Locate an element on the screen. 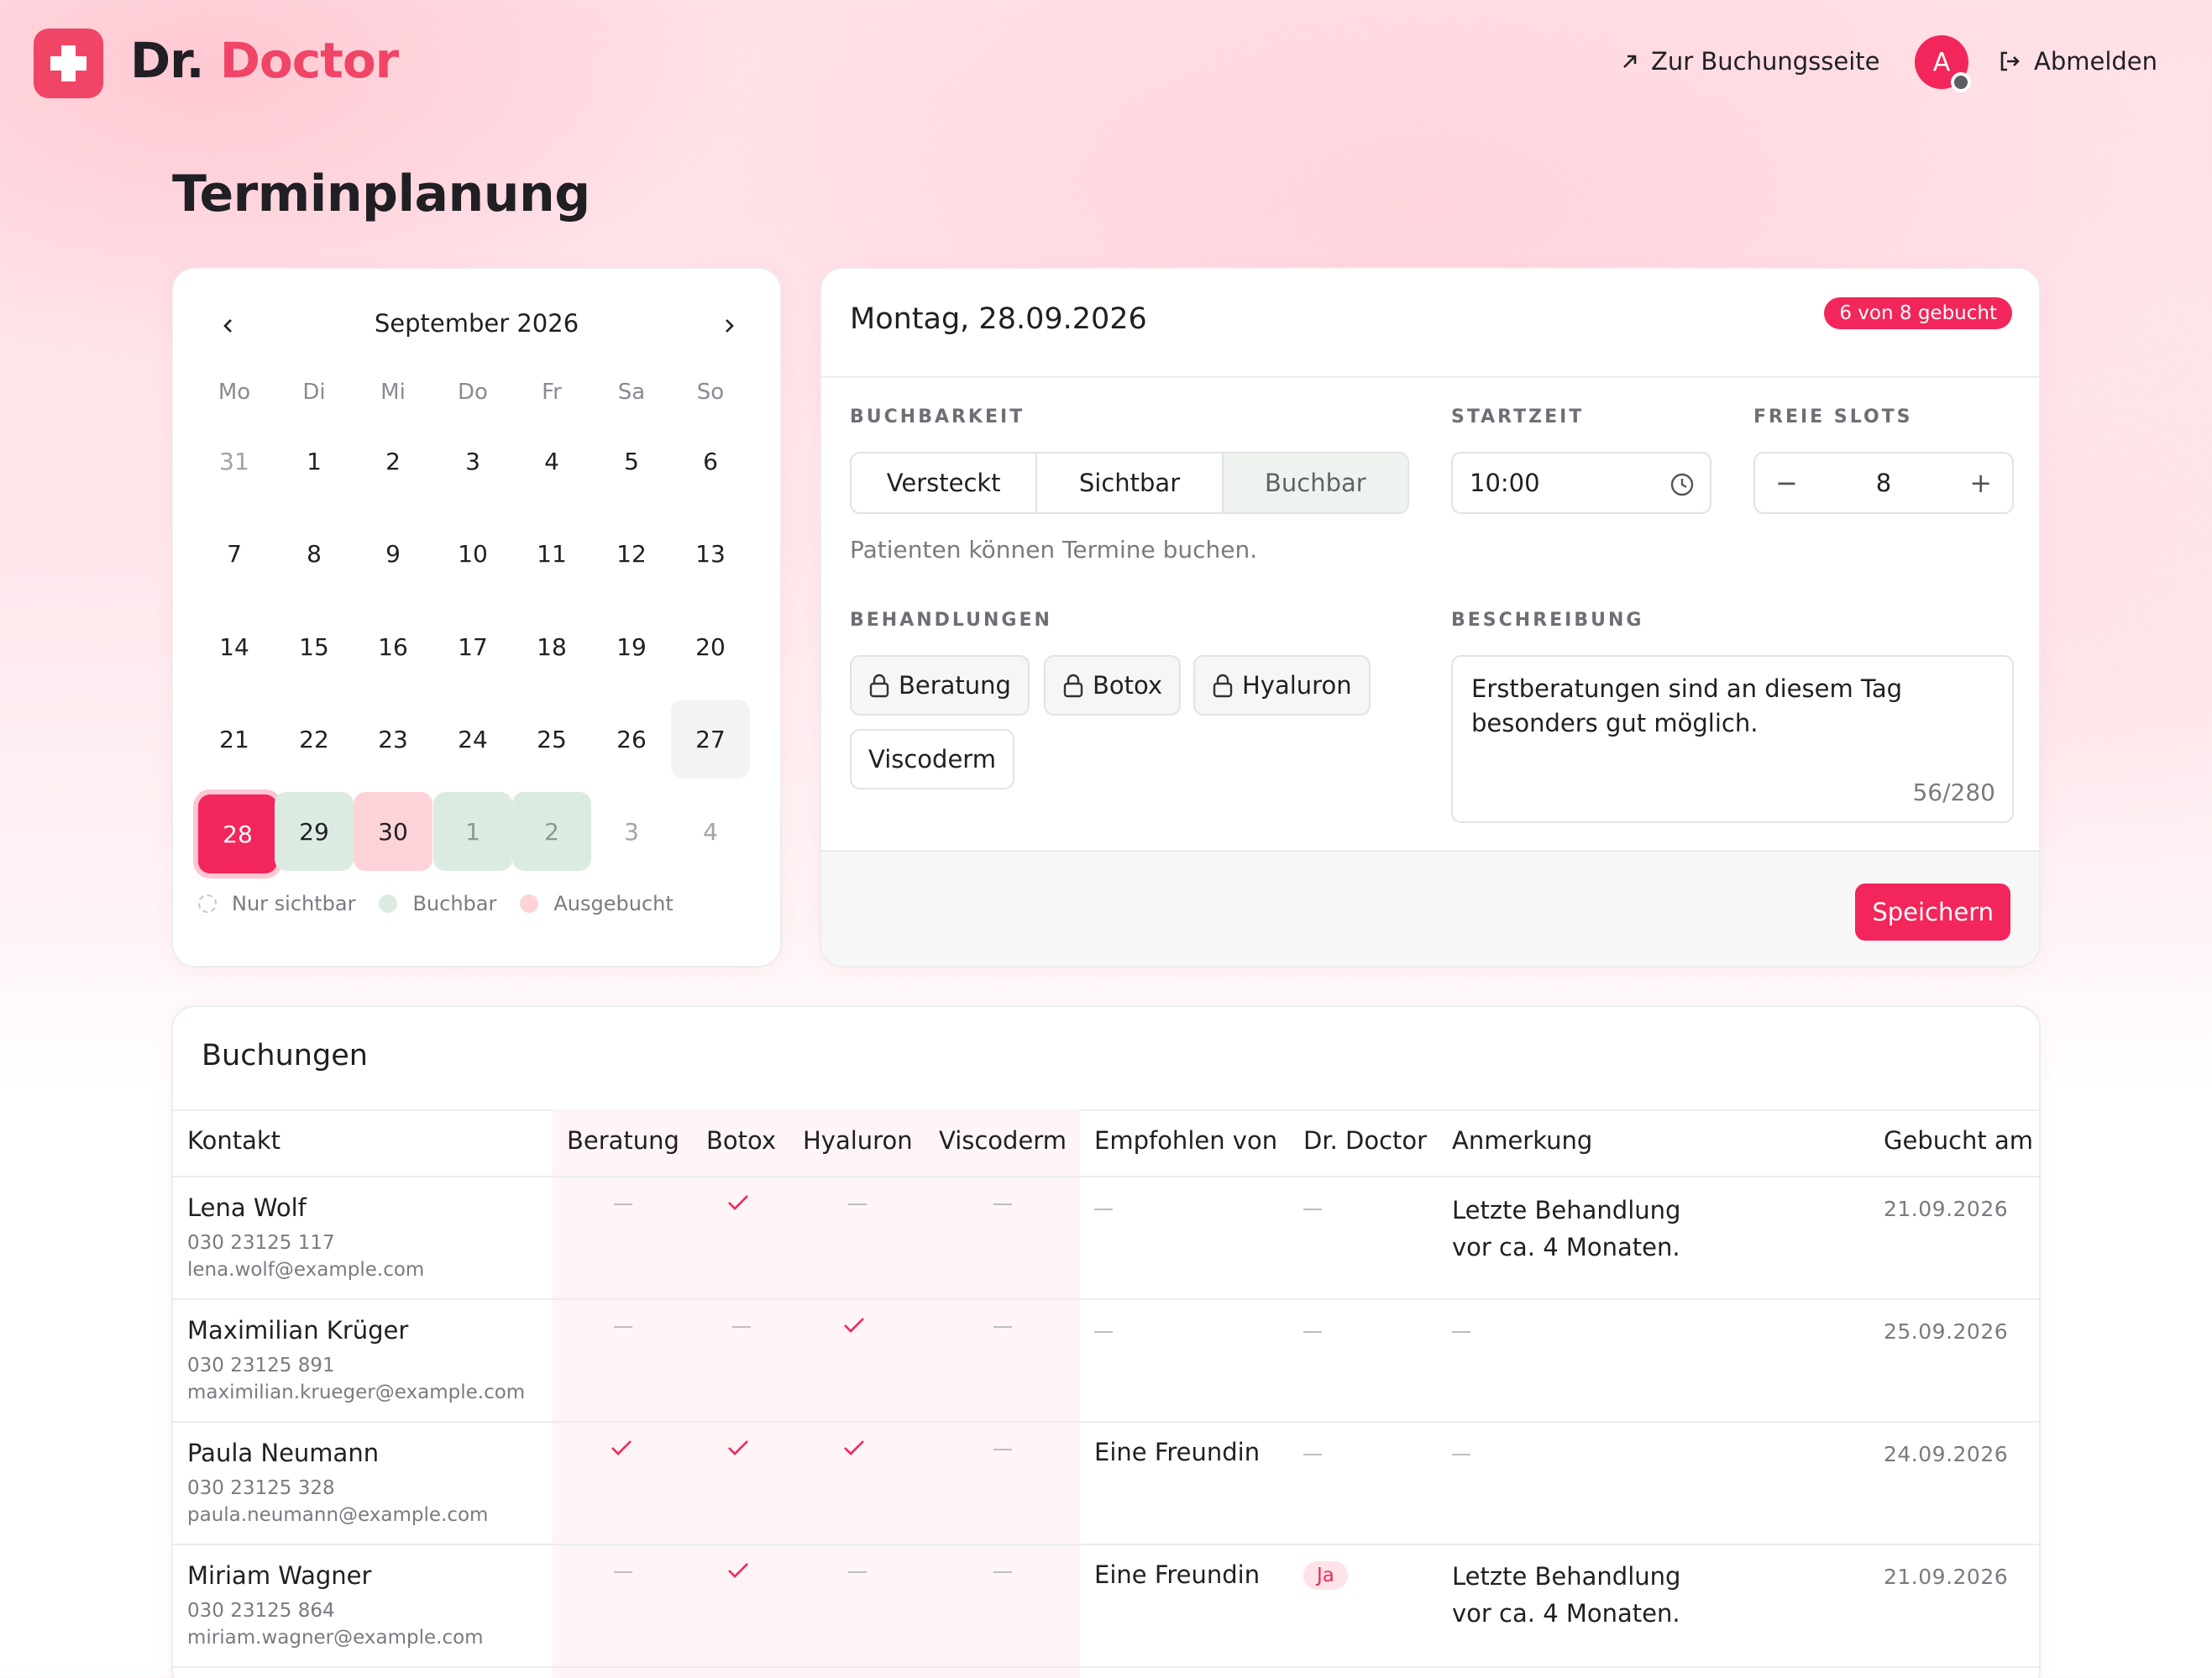  calendar-day: 9 is located at coordinates (393, 553).